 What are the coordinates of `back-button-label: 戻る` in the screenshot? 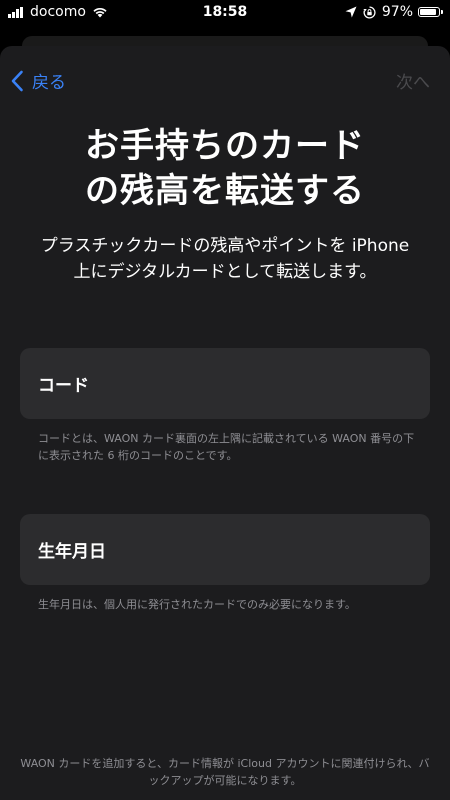 It's located at (49, 83).